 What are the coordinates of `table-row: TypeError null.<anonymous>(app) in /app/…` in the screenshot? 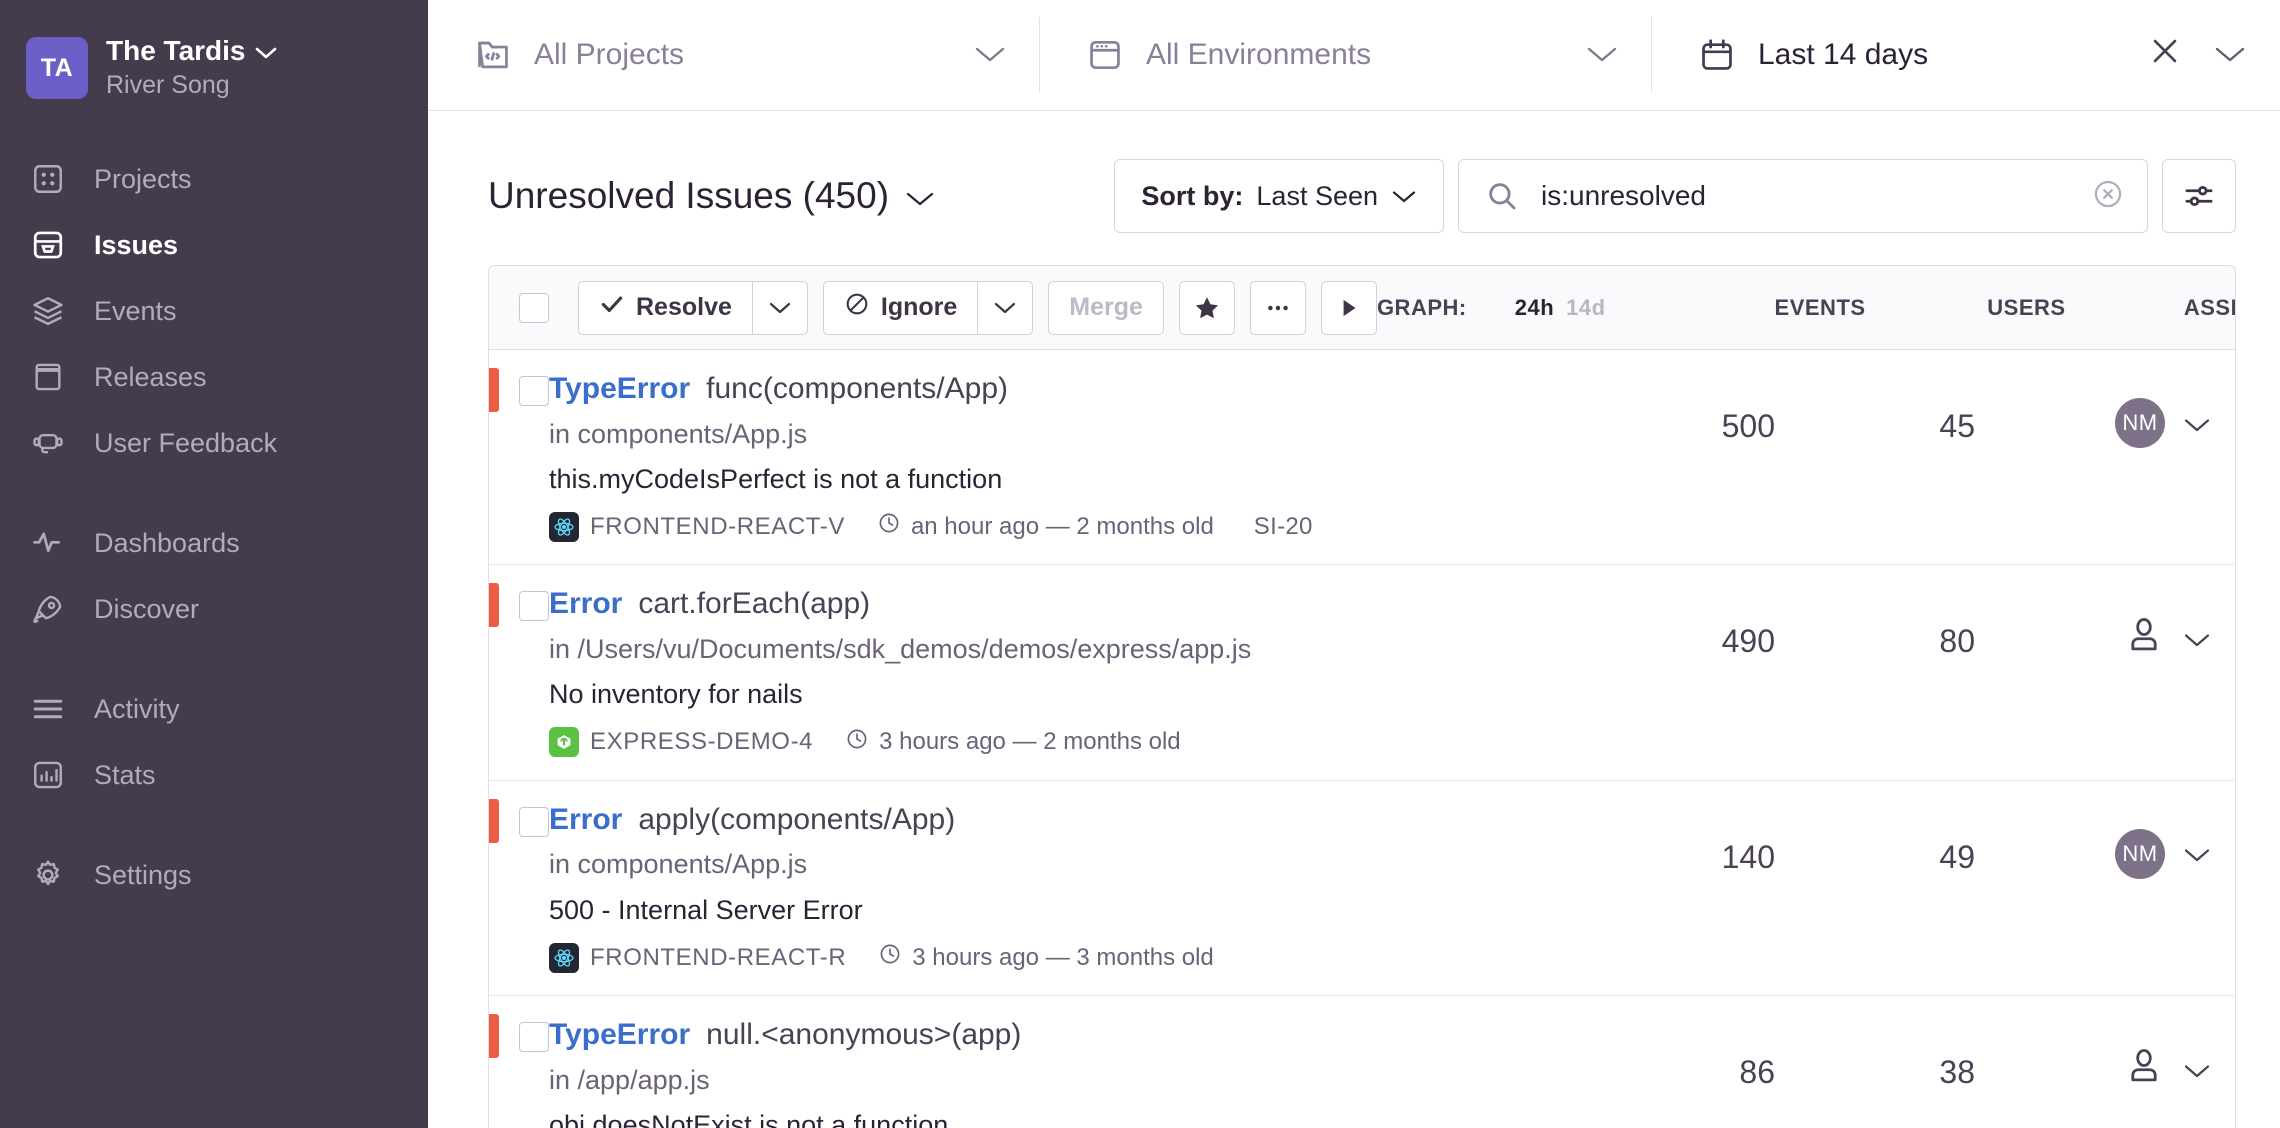 It's located at (1362, 1062).